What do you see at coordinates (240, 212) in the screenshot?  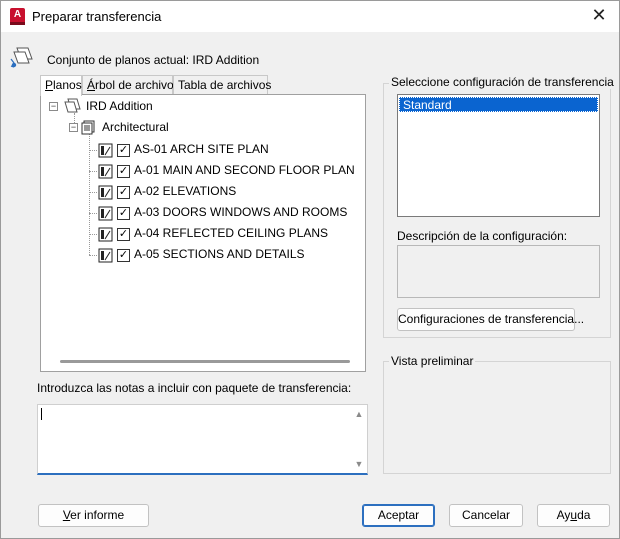 I see `sheet-label: A-03 DOORS WINDOWS AND ROOMS` at bounding box center [240, 212].